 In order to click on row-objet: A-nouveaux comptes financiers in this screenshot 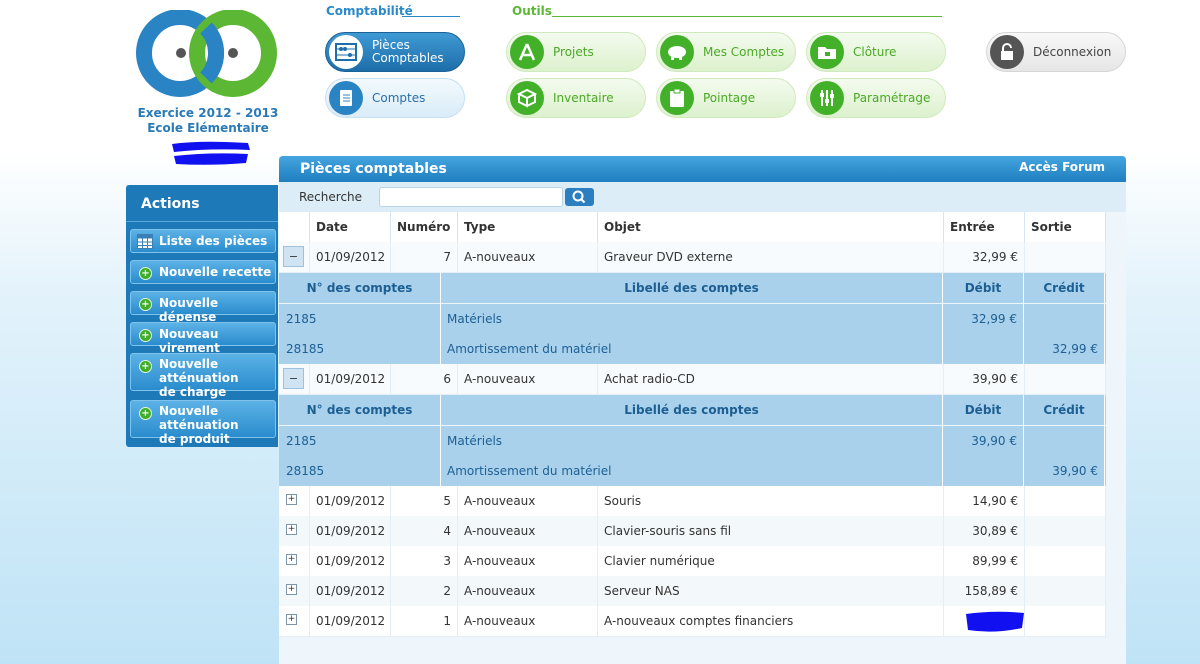, I will do `click(771, 621)`.